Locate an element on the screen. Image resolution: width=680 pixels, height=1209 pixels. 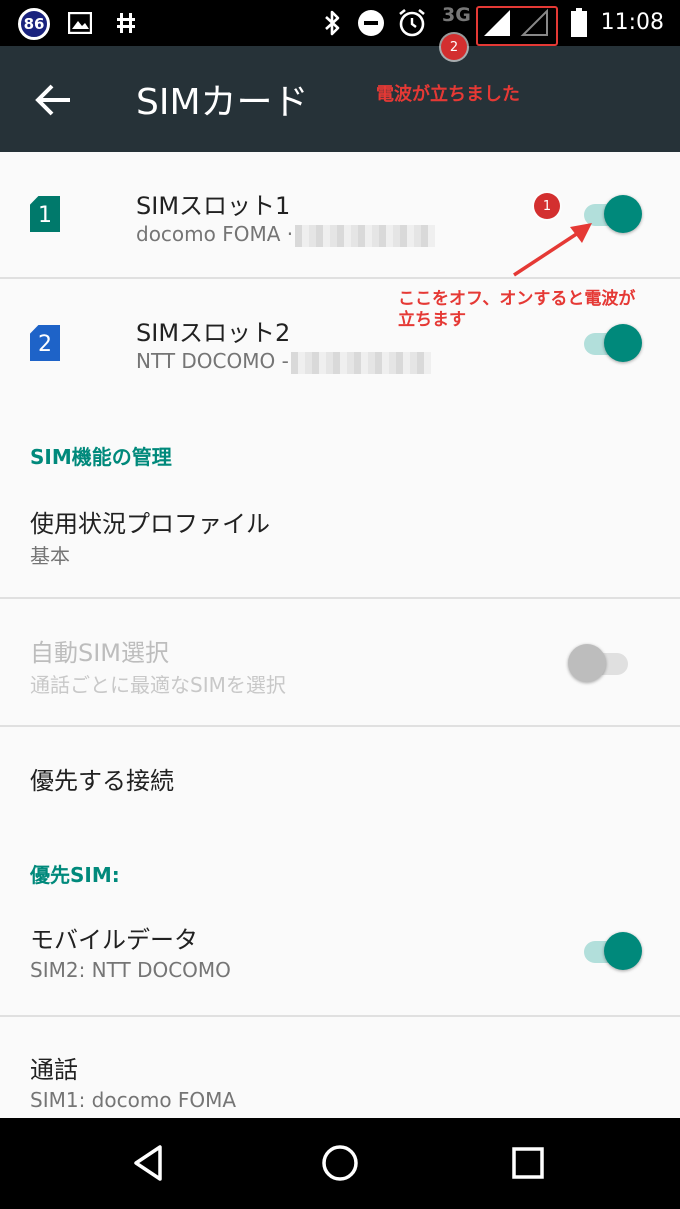
nav-back-button is located at coordinates (150, 1163).